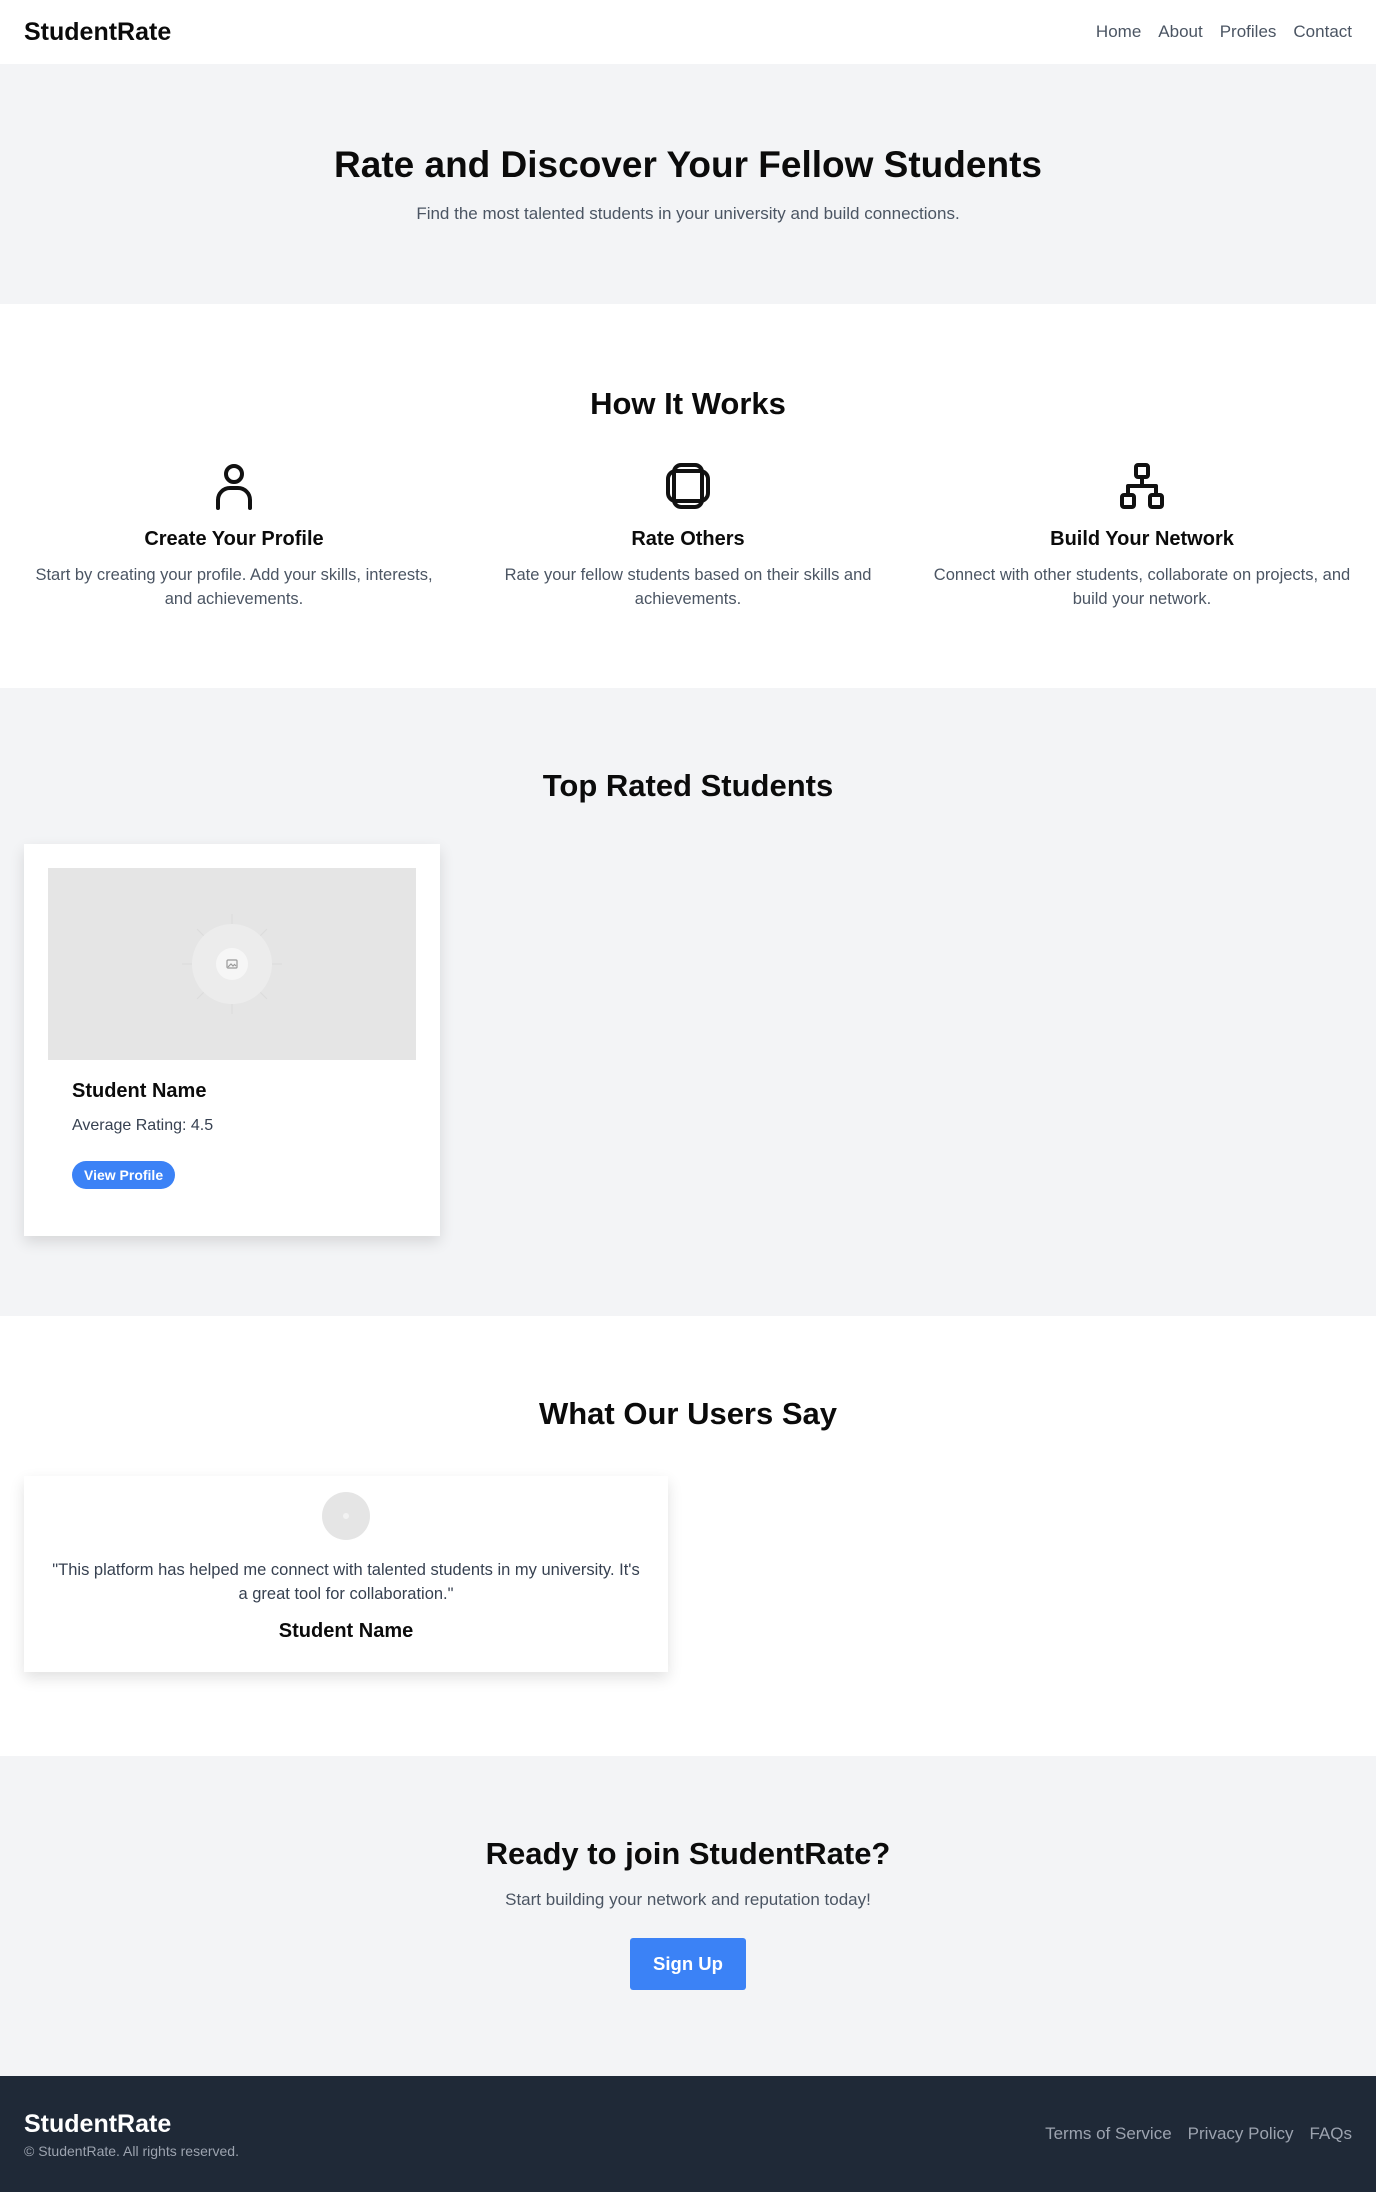 The height and width of the screenshot is (2192, 1376). I want to click on footer-links: Terms of Service Privacy Policy FAQs, so click(1198, 2134).